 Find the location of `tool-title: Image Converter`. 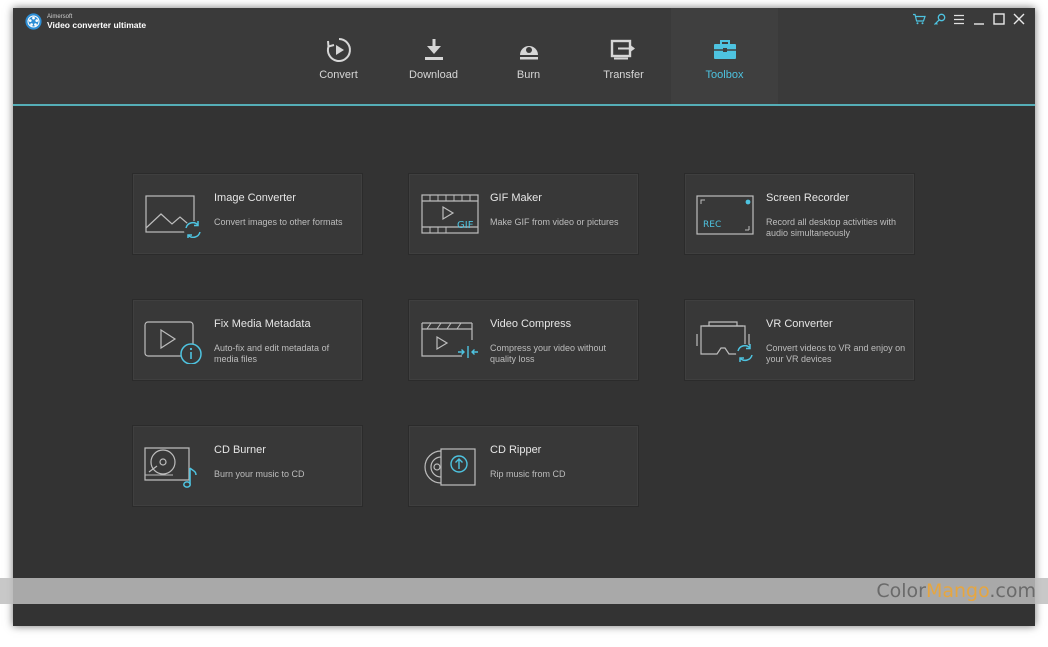

tool-title: Image Converter is located at coordinates (255, 198).